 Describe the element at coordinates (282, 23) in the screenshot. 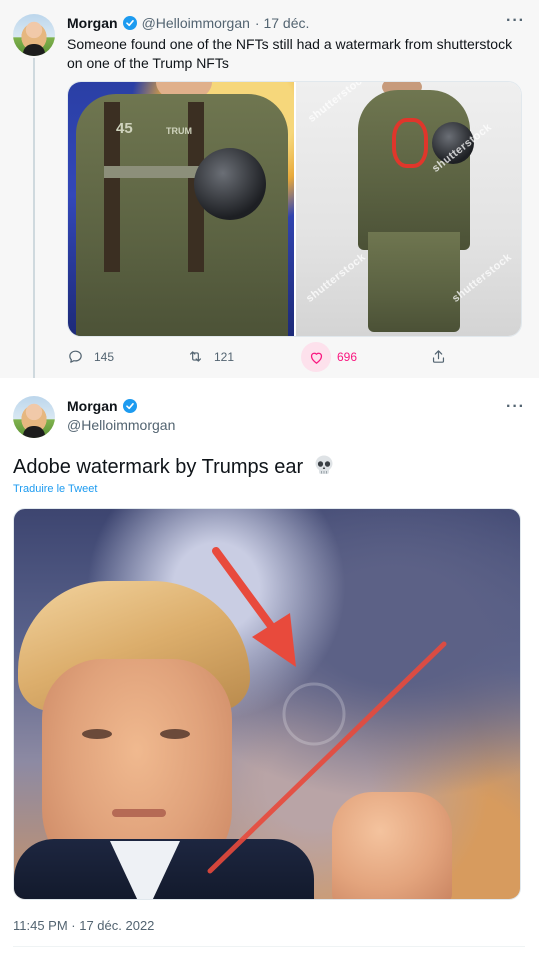

I see `tweet-date: · 17 déc.` at that location.